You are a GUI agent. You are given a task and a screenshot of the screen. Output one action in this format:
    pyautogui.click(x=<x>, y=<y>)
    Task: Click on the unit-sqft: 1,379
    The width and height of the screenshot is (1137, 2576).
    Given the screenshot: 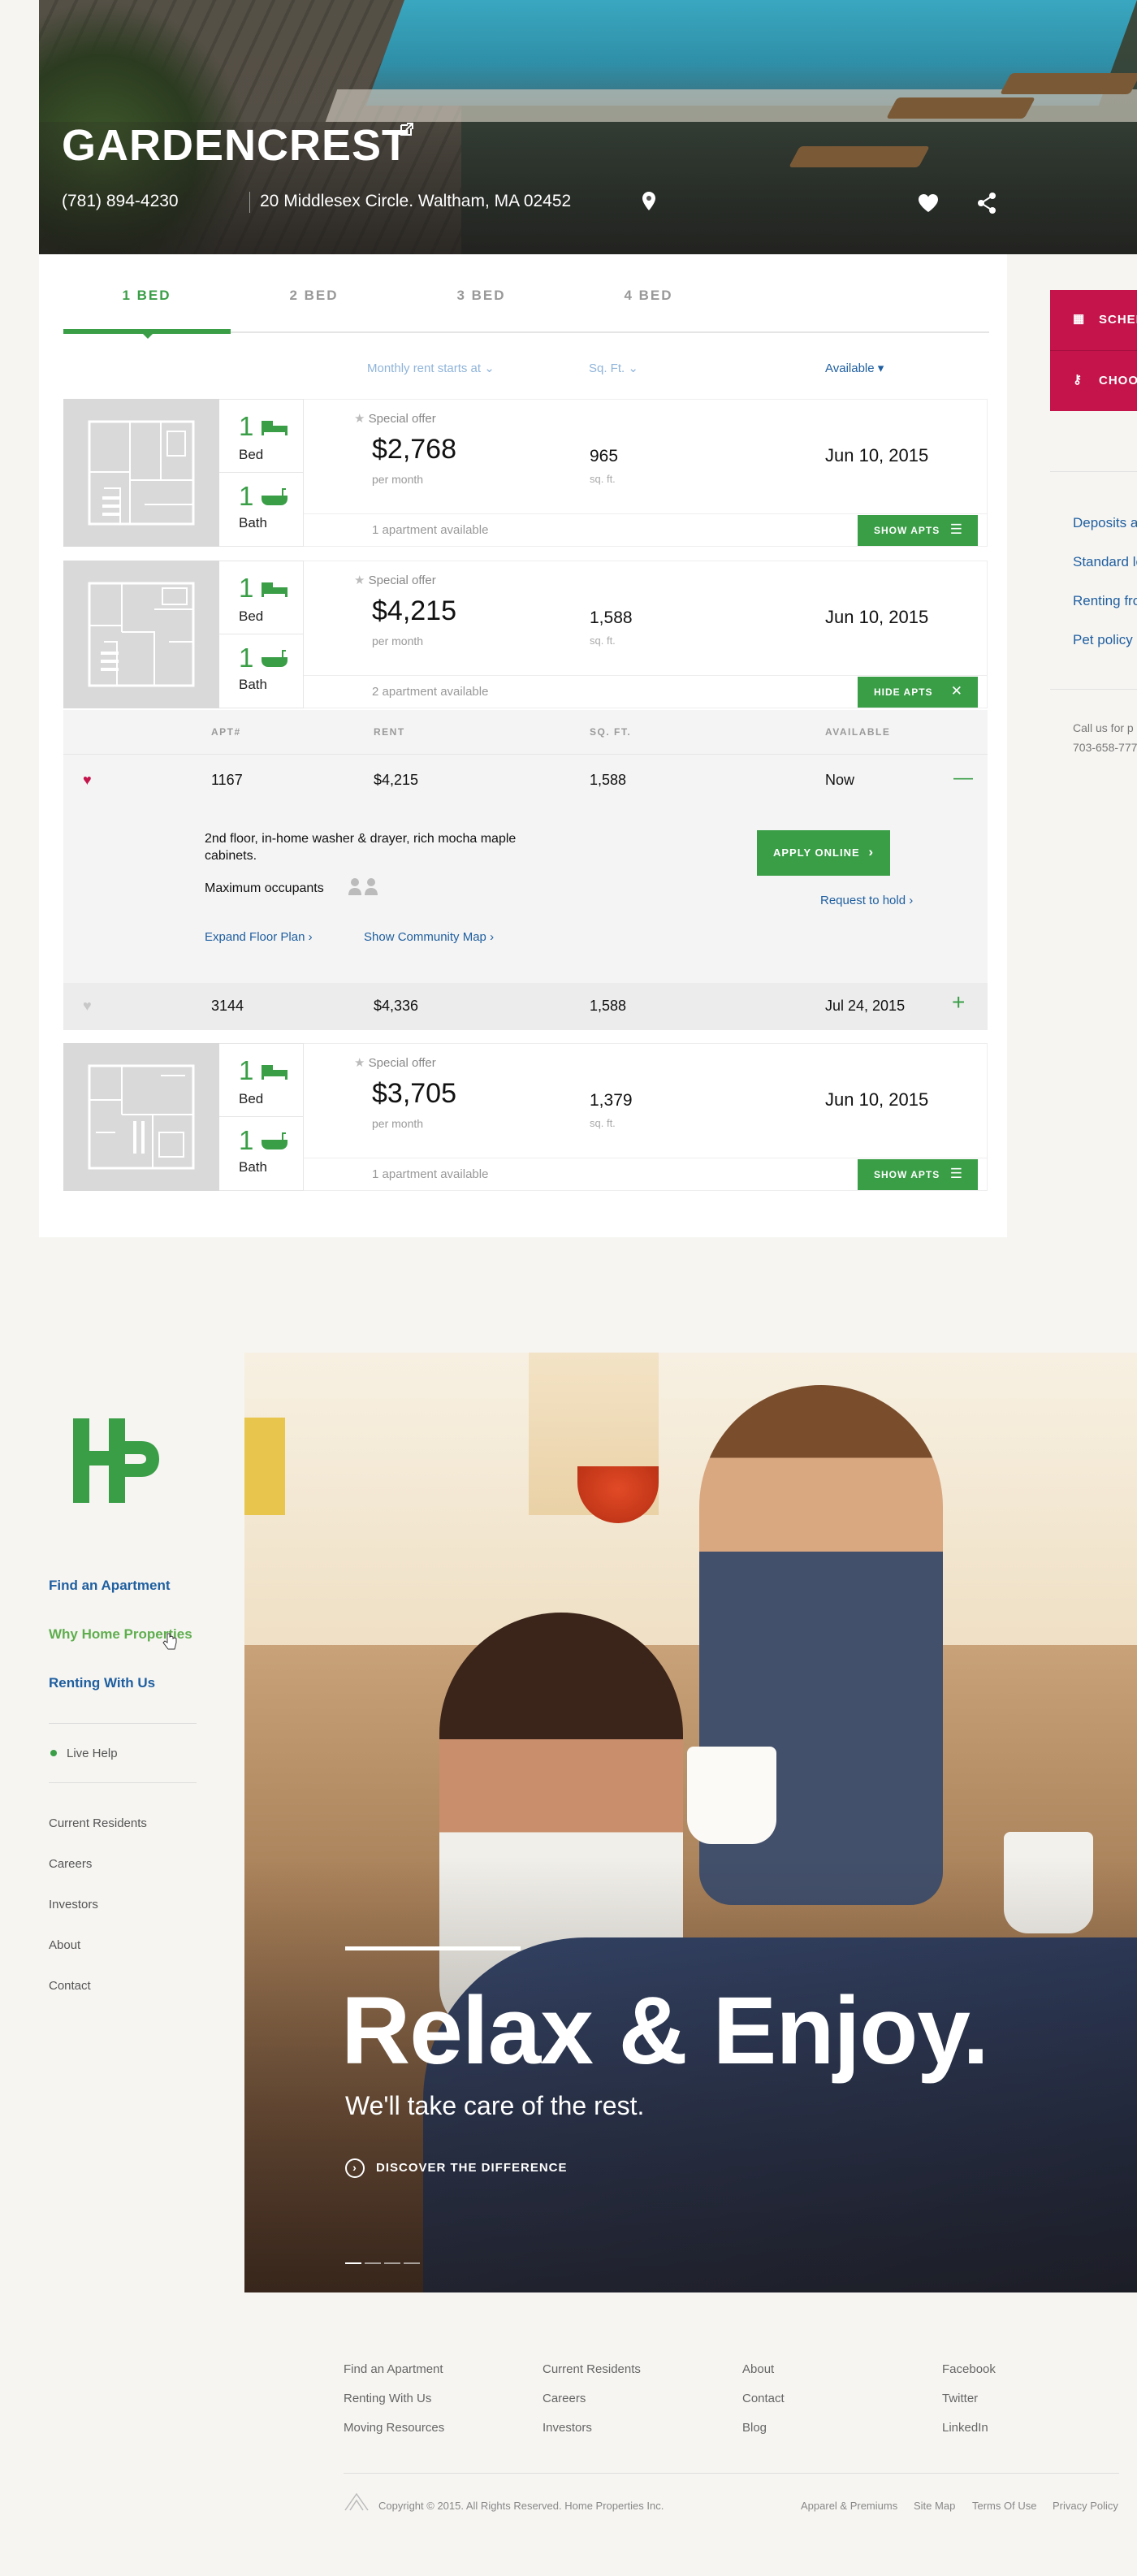 What is the action you would take?
    pyautogui.click(x=611, y=1100)
    